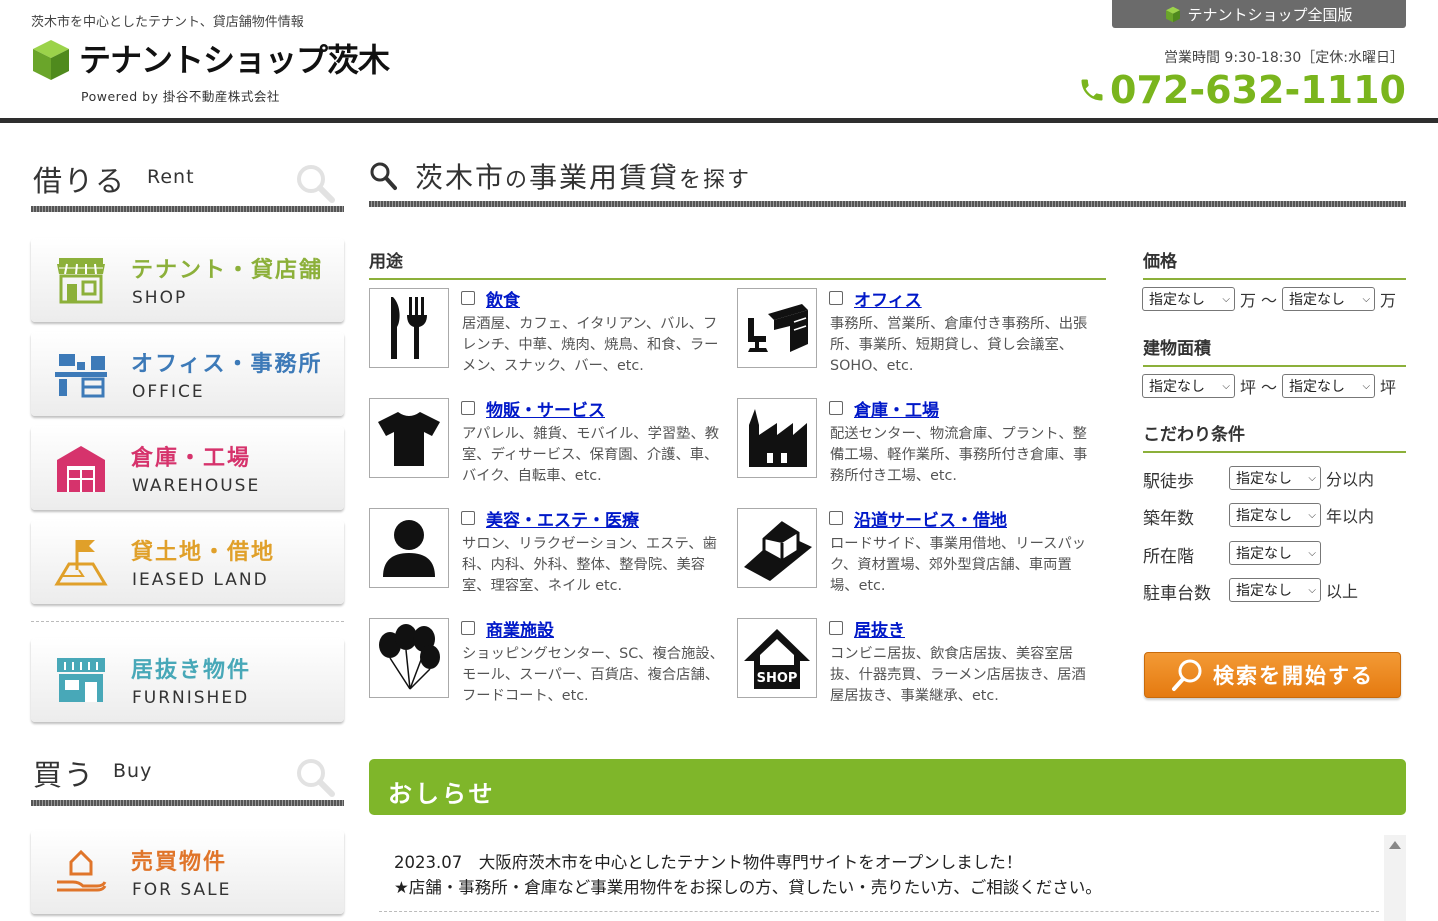  Describe the element at coordinates (1274, 436) in the screenshot. I see `conditions-heading: こだわり条件` at that location.